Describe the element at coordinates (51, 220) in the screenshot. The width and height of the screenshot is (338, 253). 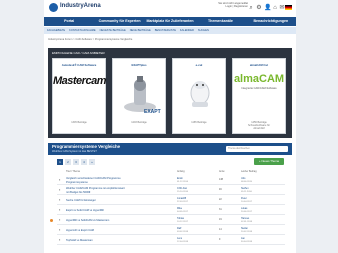
I see `hot-topic-icon` at that location.